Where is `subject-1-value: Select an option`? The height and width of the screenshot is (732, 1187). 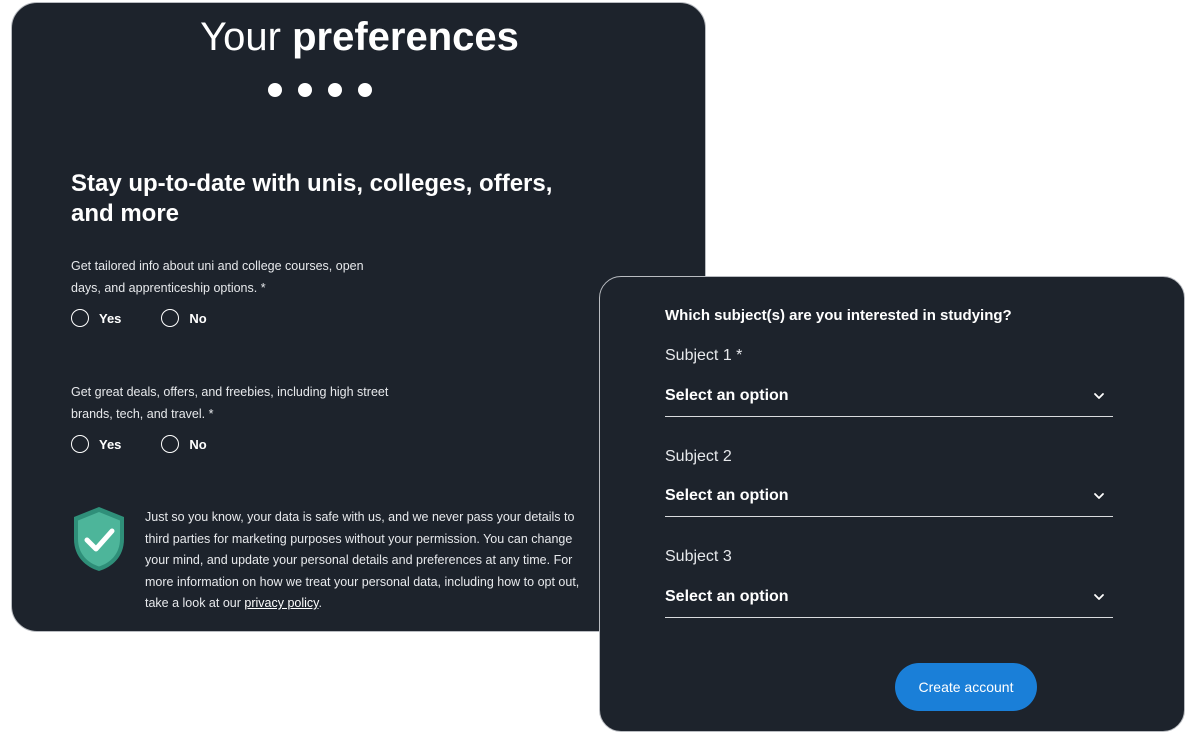
subject-1-value: Select an option is located at coordinates (727, 395).